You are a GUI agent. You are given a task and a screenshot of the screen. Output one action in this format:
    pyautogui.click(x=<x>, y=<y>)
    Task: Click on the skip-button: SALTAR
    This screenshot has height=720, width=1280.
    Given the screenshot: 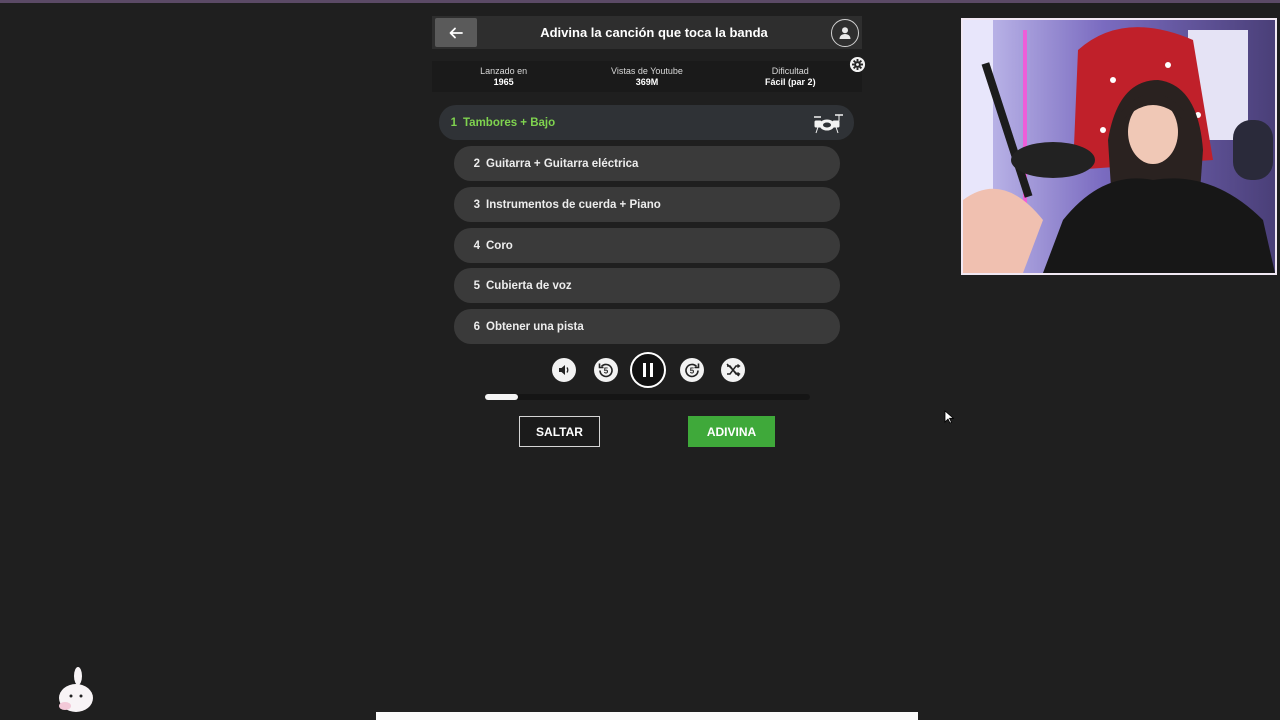 What is the action you would take?
    pyautogui.click(x=559, y=431)
    